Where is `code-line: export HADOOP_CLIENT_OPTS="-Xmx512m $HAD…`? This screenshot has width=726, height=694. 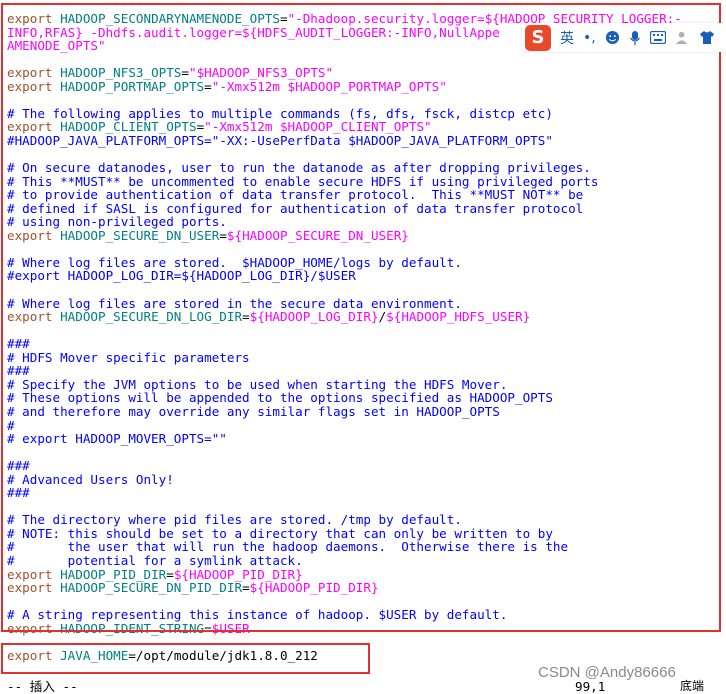 code-line: export HADOOP_CLIENT_OPTS="-Xmx512m $HAD… is located at coordinates (219, 127).